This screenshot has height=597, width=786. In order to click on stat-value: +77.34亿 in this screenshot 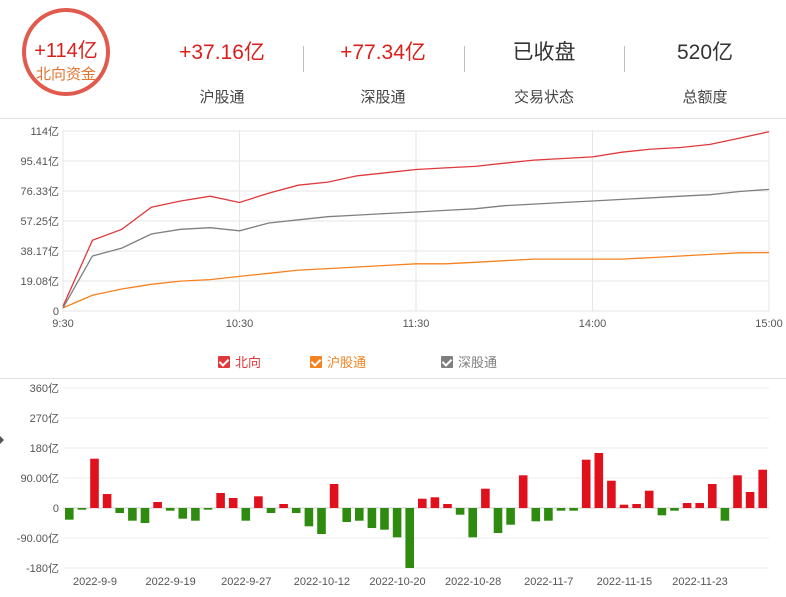, I will do `click(383, 52)`.